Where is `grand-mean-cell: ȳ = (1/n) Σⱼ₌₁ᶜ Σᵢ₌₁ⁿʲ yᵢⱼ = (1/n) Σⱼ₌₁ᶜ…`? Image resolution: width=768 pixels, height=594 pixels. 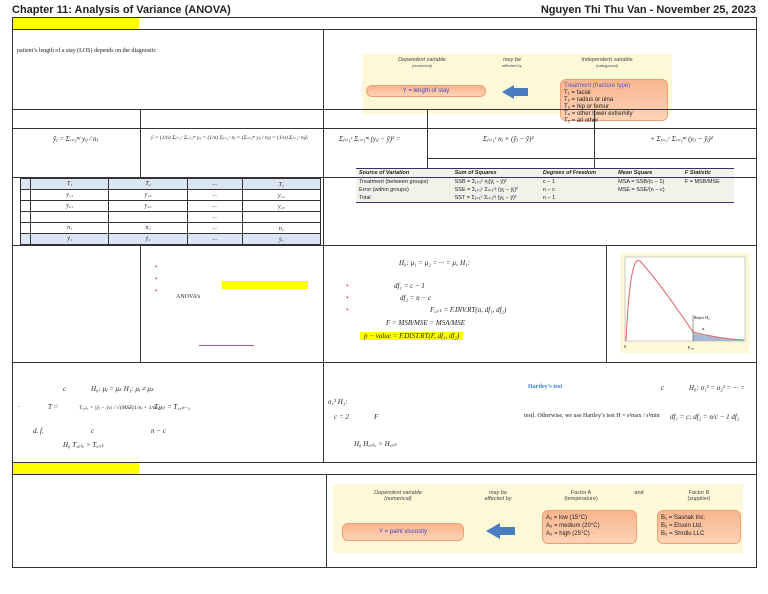 grand-mean-cell: ȳ = (1/n) Σⱼ₌₁ᶜ Σᵢ₌₁ⁿʲ yᵢⱼ = (1/n) Σⱼ₌₁ᶜ… is located at coordinates (232, 153).